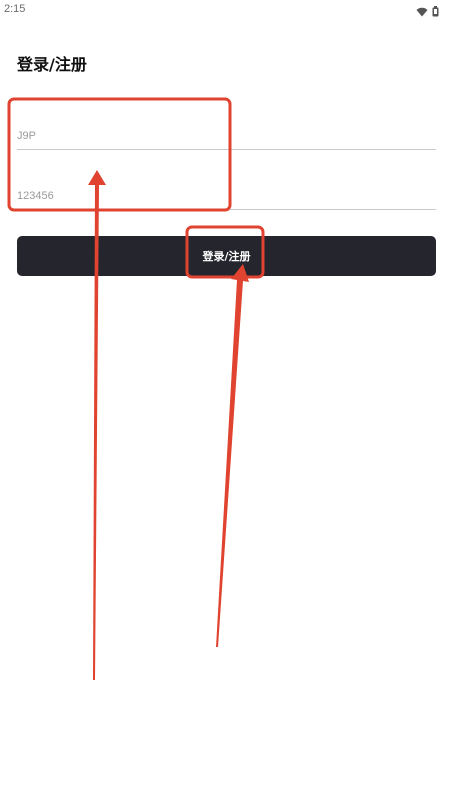 Image resolution: width=453 pixels, height=807 pixels. What do you see at coordinates (226, 196) in the screenshot?
I see `password-input` at bounding box center [226, 196].